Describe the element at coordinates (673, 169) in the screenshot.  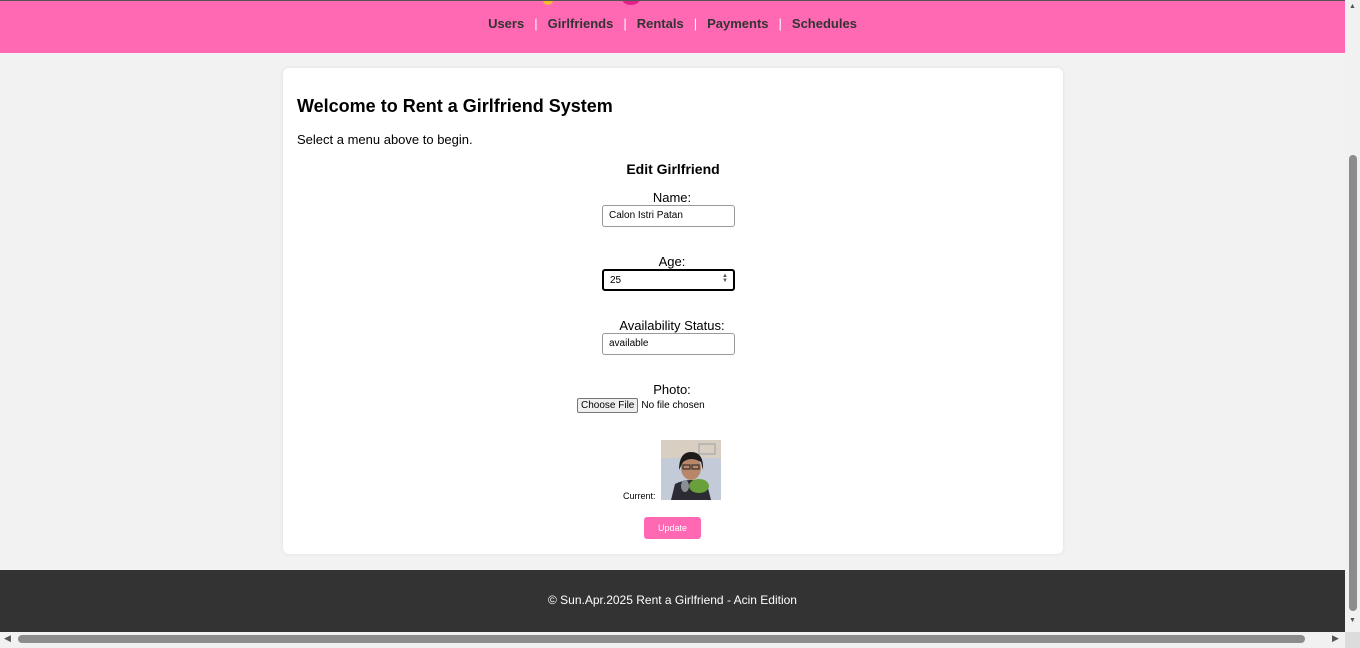
I see `form-title: Edit Girlfriend` at that location.